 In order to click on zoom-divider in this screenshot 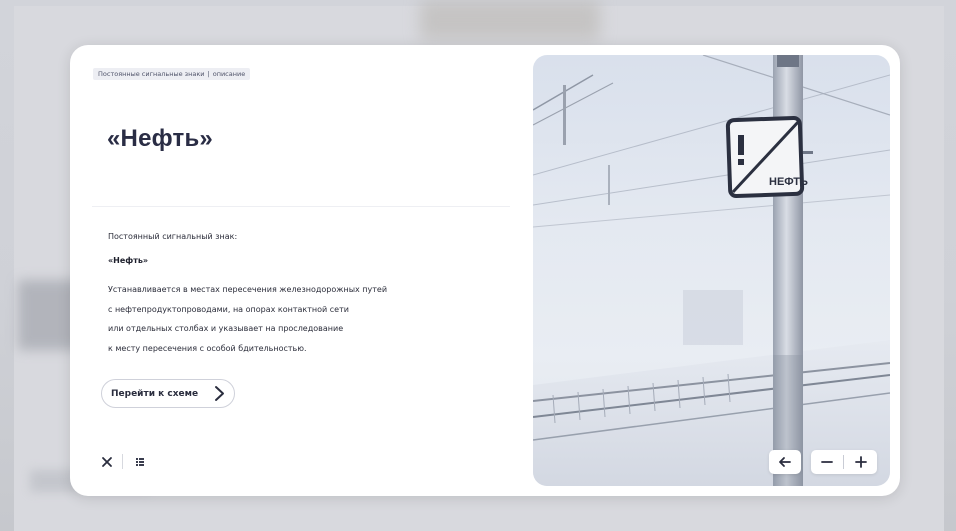, I will do `click(843, 462)`.